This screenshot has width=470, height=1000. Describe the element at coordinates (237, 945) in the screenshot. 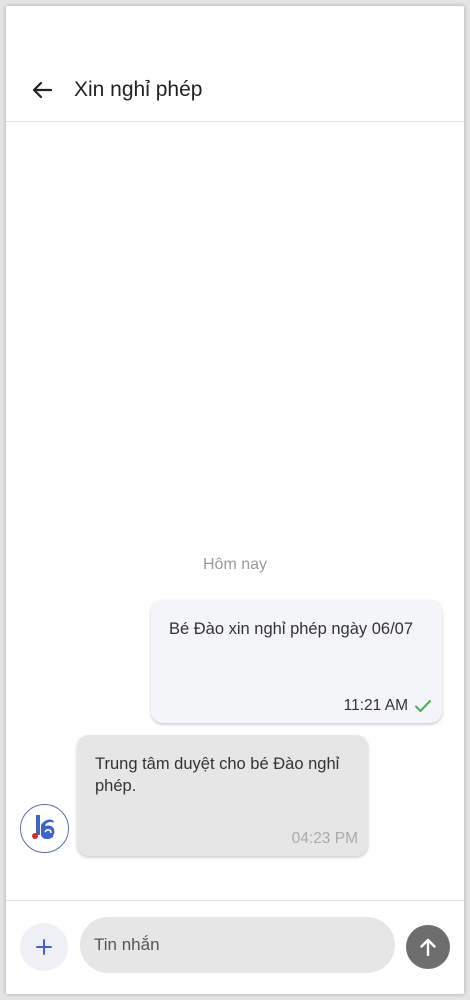

I see `message-input` at that location.